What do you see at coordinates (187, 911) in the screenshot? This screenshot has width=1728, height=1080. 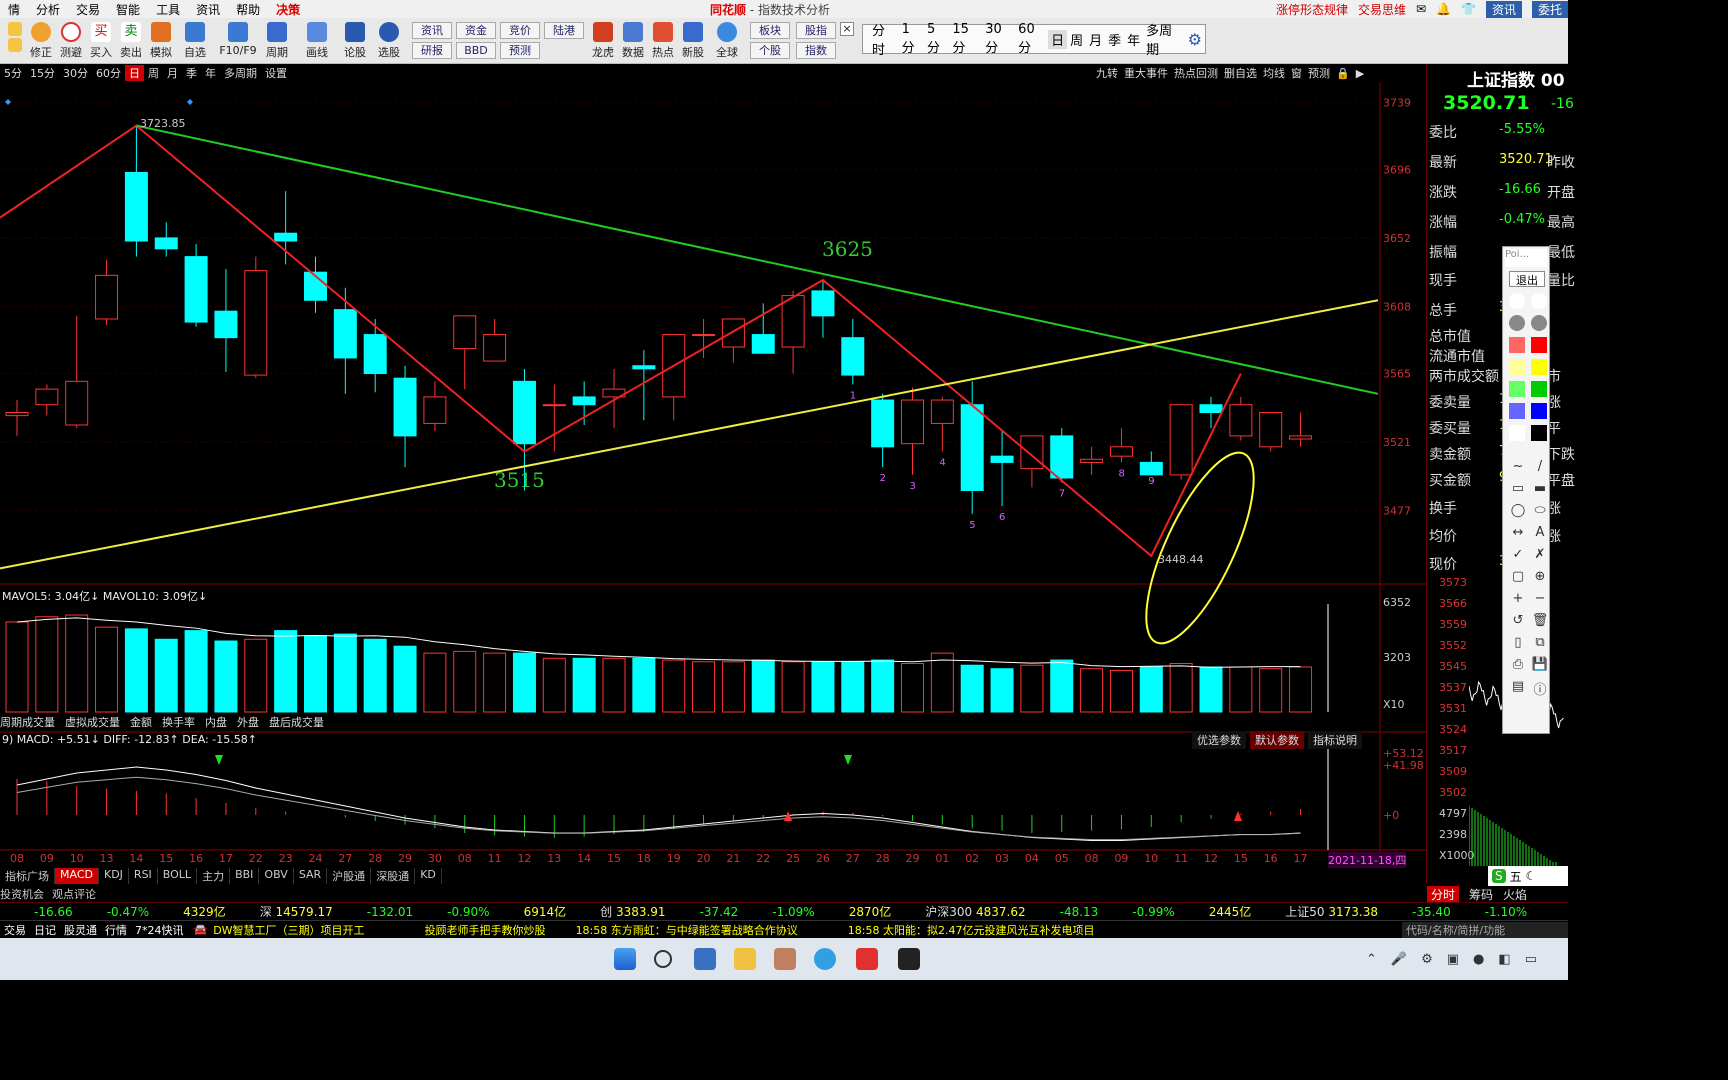 I see `index-ticker-item: 4329亿` at bounding box center [187, 911].